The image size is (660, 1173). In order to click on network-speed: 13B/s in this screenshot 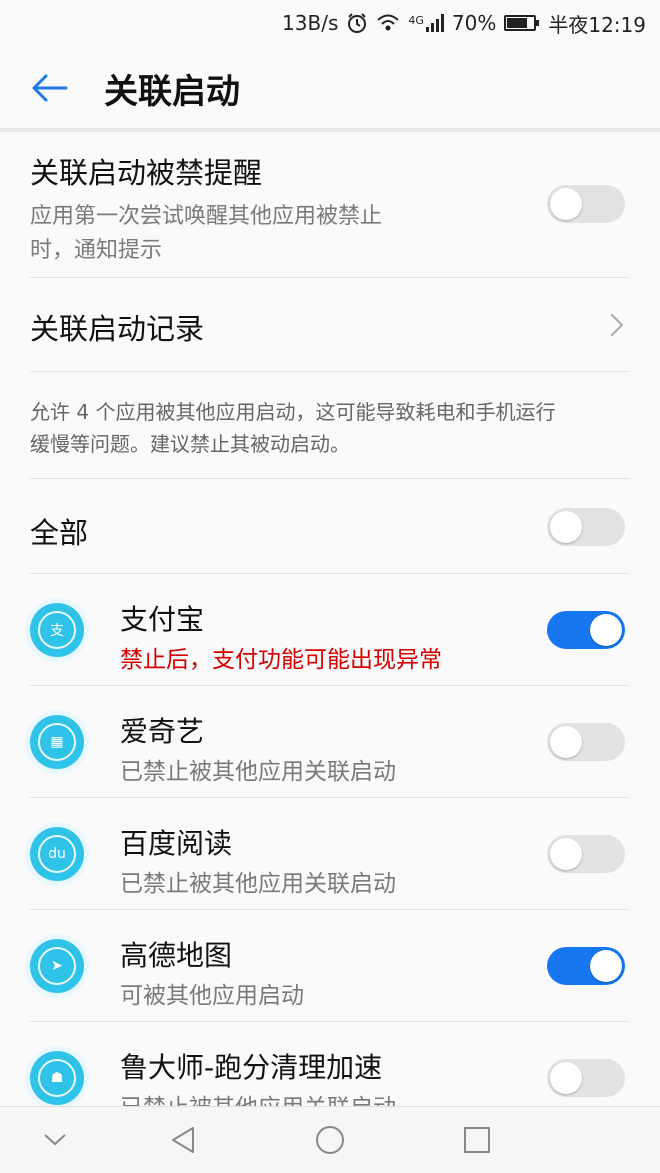, I will do `click(310, 23)`.